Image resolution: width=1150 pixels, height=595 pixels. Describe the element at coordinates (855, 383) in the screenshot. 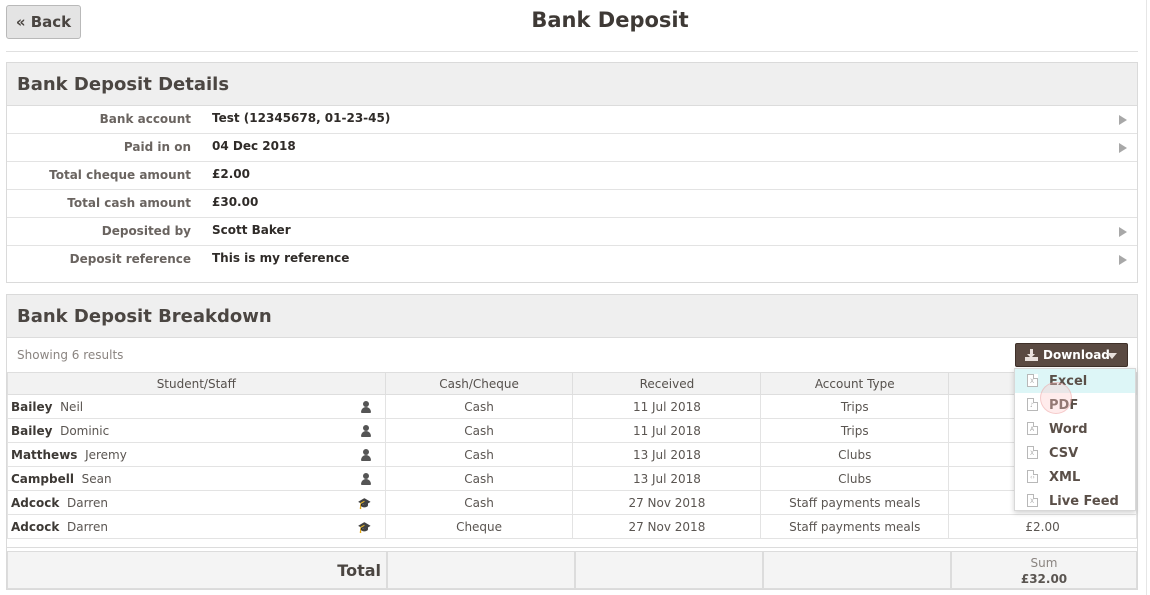

I see `column-header: Account Type` at that location.